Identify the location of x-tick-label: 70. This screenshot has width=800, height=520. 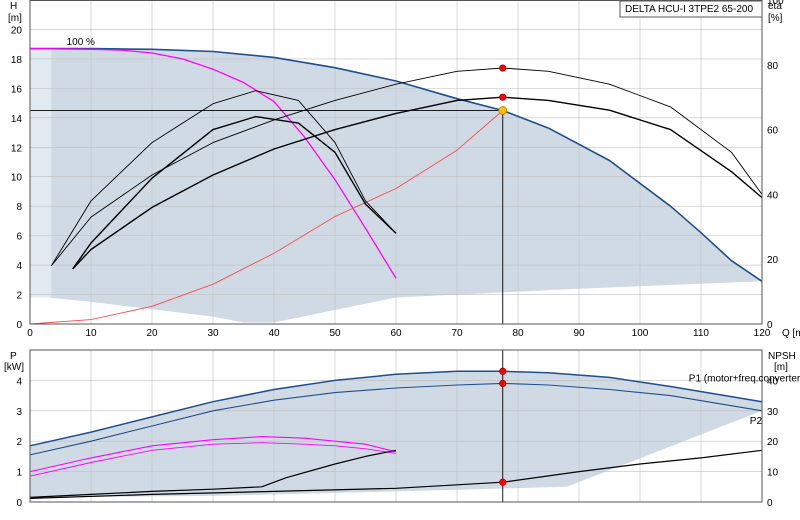
(457, 333).